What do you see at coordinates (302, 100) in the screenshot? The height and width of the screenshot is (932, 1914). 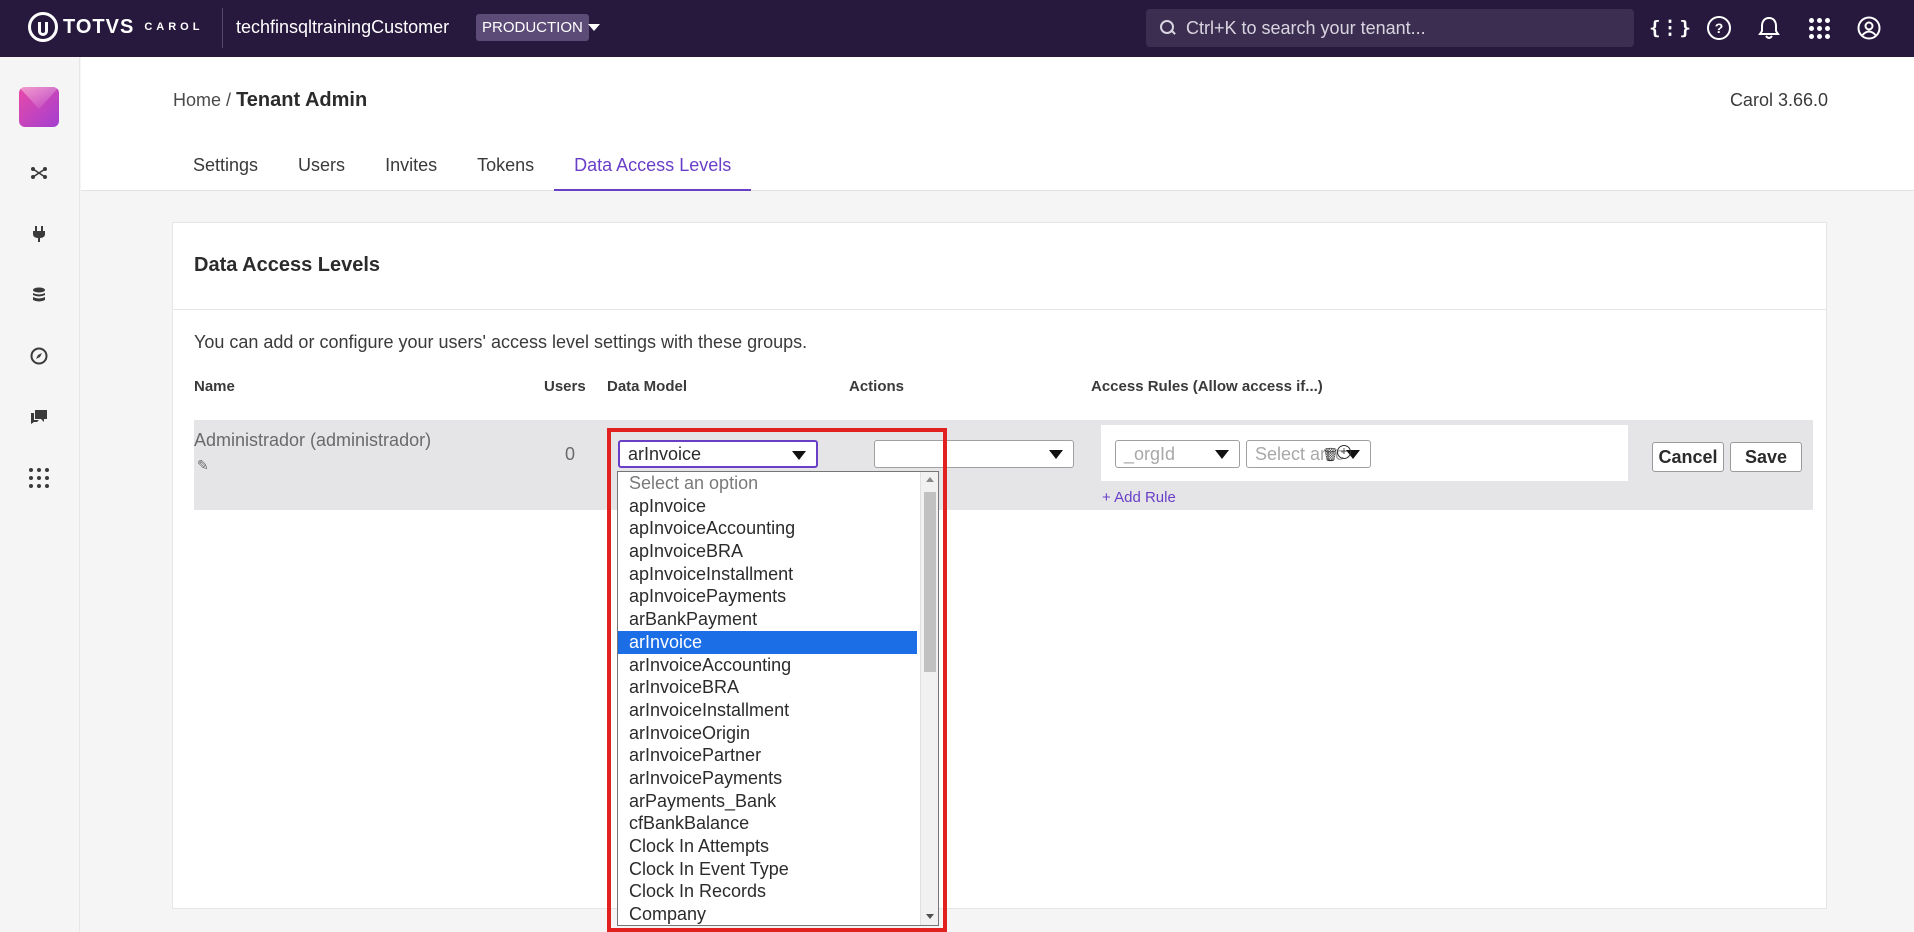 I see `page-title: Tenant Admin` at bounding box center [302, 100].